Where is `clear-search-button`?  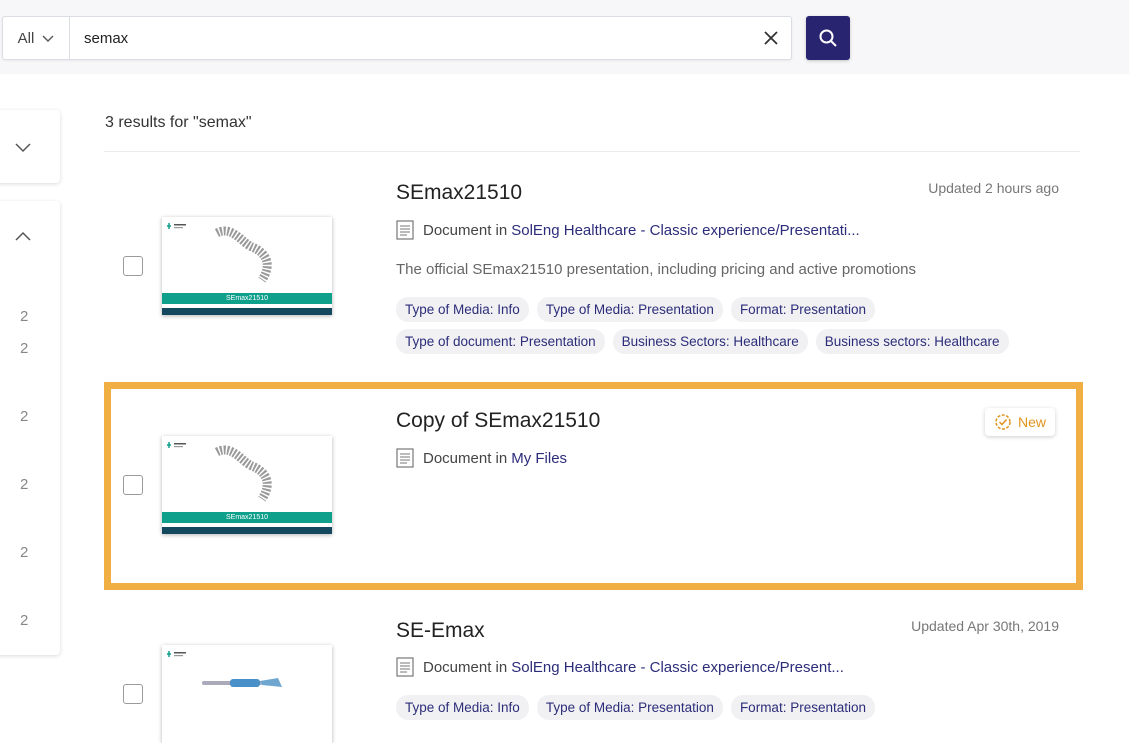 clear-search-button is located at coordinates (771, 38).